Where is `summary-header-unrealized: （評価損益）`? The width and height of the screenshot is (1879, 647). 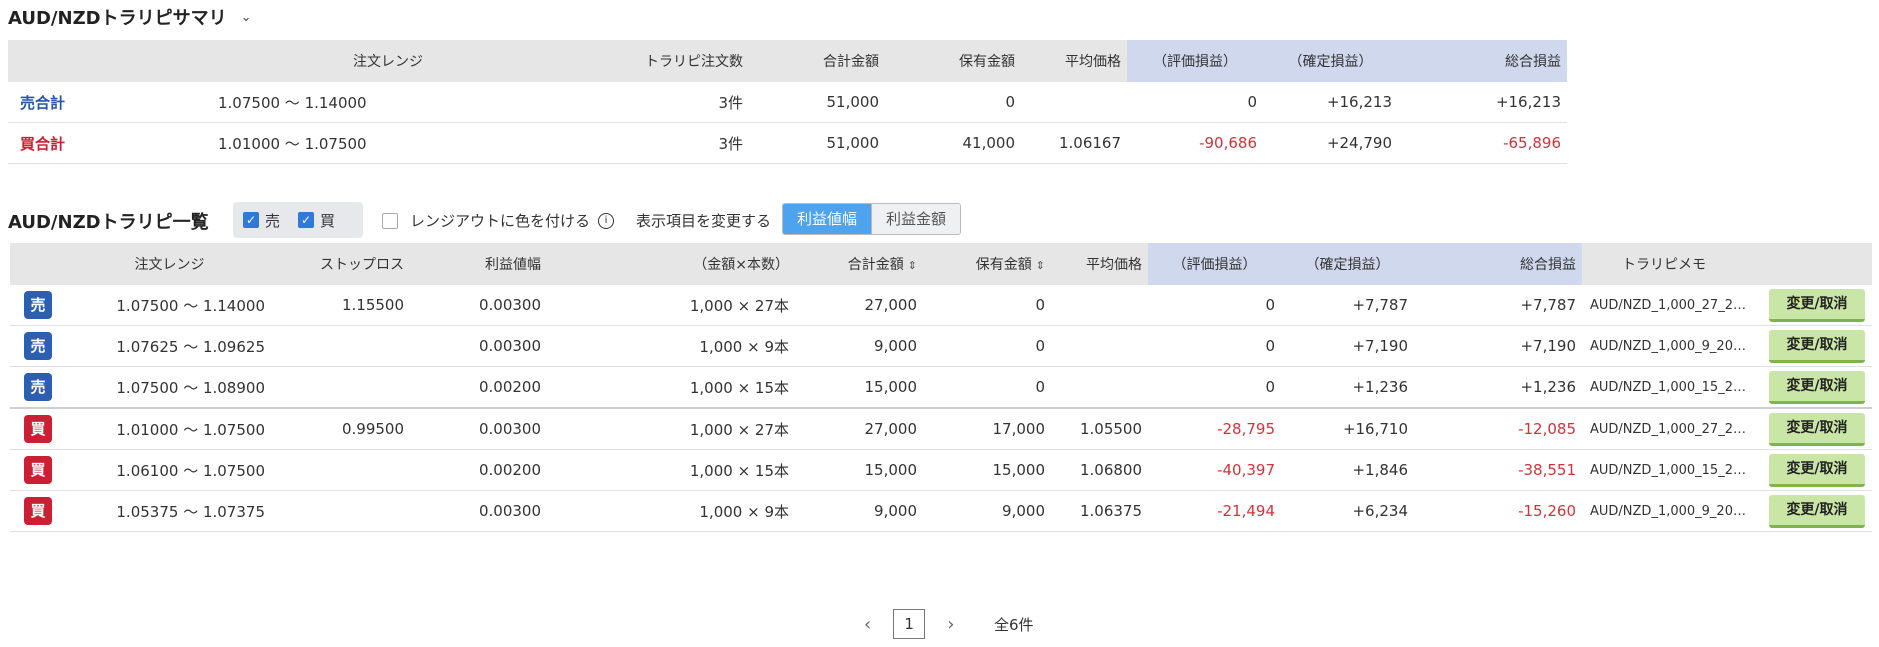 summary-header-unrealized: （評価損益） is located at coordinates (1195, 61).